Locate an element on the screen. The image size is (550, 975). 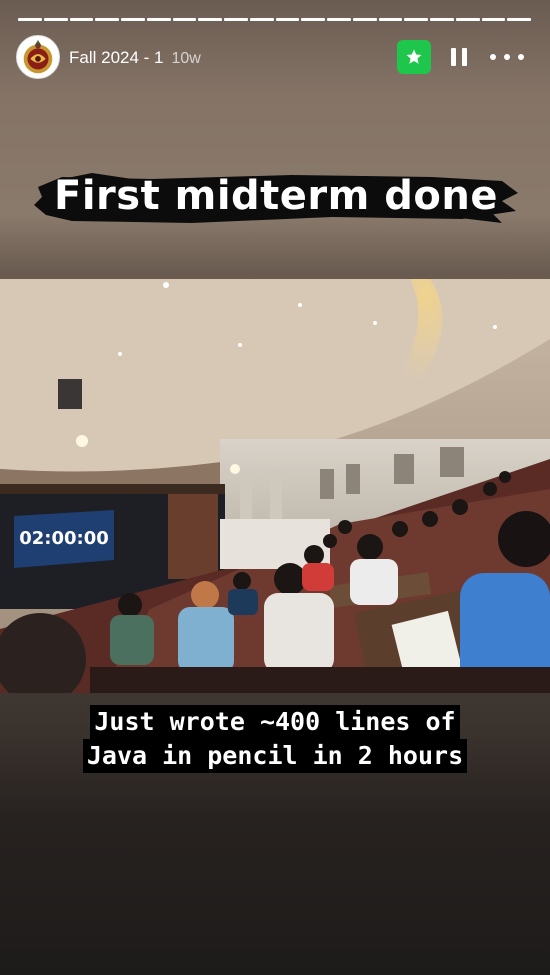
more-options-button is located at coordinates (507, 57).